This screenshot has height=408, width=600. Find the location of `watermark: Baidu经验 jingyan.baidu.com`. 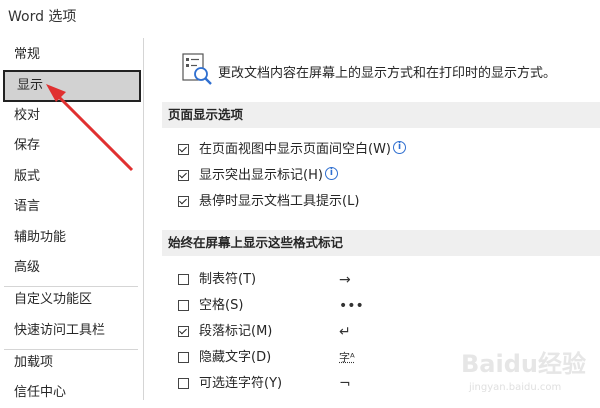

watermark: Baidu经验 jingyan.baidu.com is located at coordinates (525, 364).